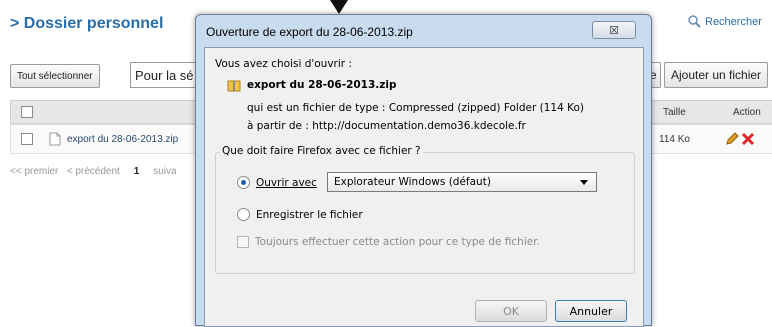  Describe the element at coordinates (584, 182) in the screenshot. I see `chevron-down-icon` at that location.